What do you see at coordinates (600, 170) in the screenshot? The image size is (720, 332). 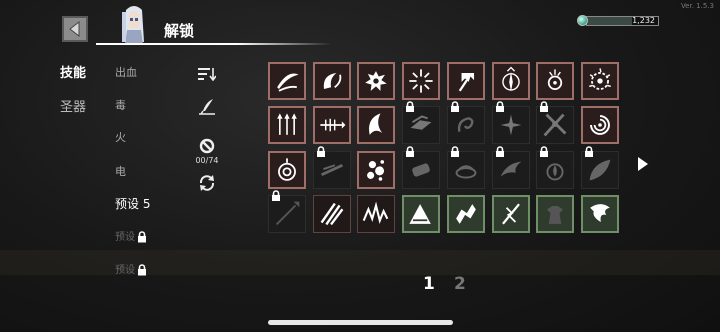 I see `leaf-icon` at bounding box center [600, 170].